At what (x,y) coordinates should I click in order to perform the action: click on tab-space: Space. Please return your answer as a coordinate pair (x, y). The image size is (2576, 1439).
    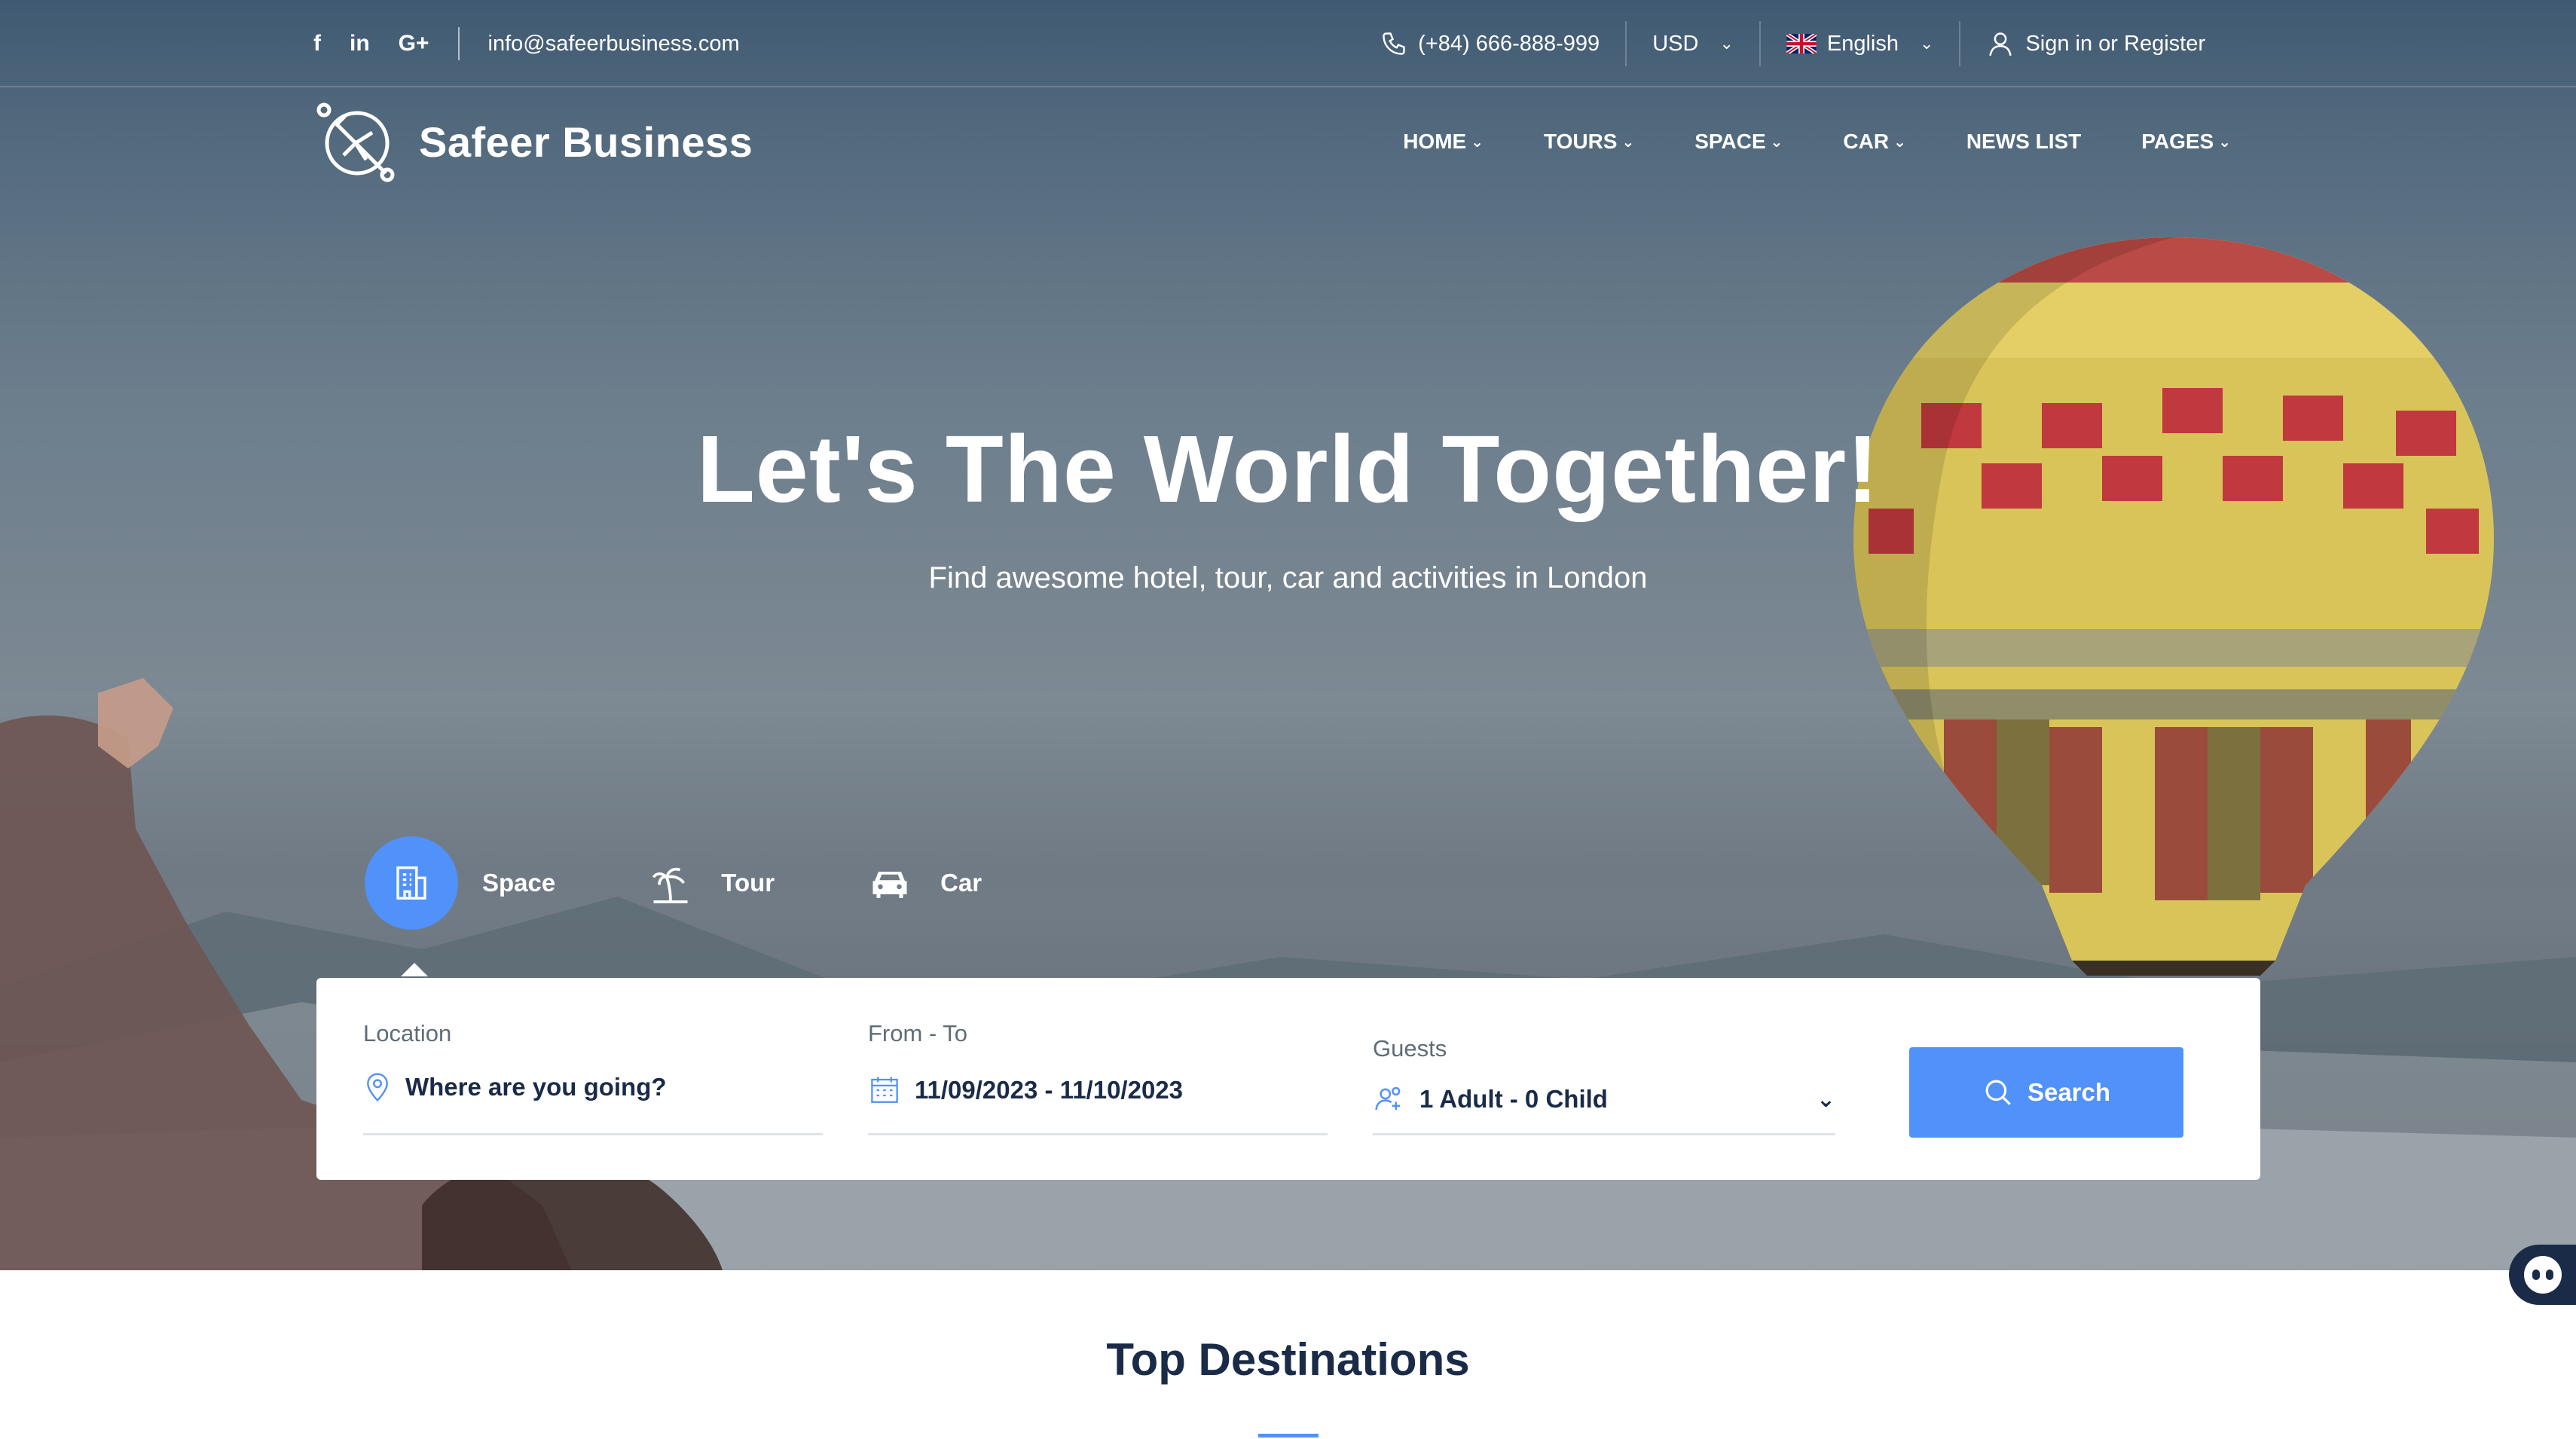
    Looking at the image, I should click on (460, 906).